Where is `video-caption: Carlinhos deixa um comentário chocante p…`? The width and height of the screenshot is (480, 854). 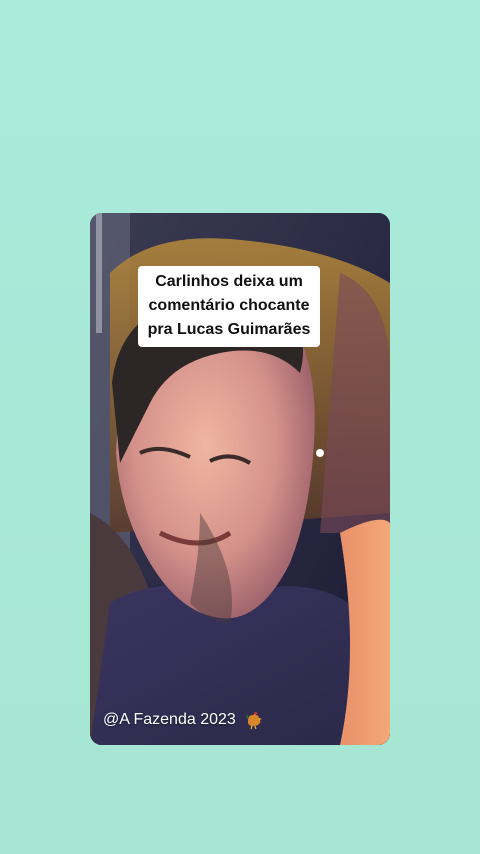 video-caption: Carlinhos deixa um comentário chocante p… is located at coordinates (229, 306).